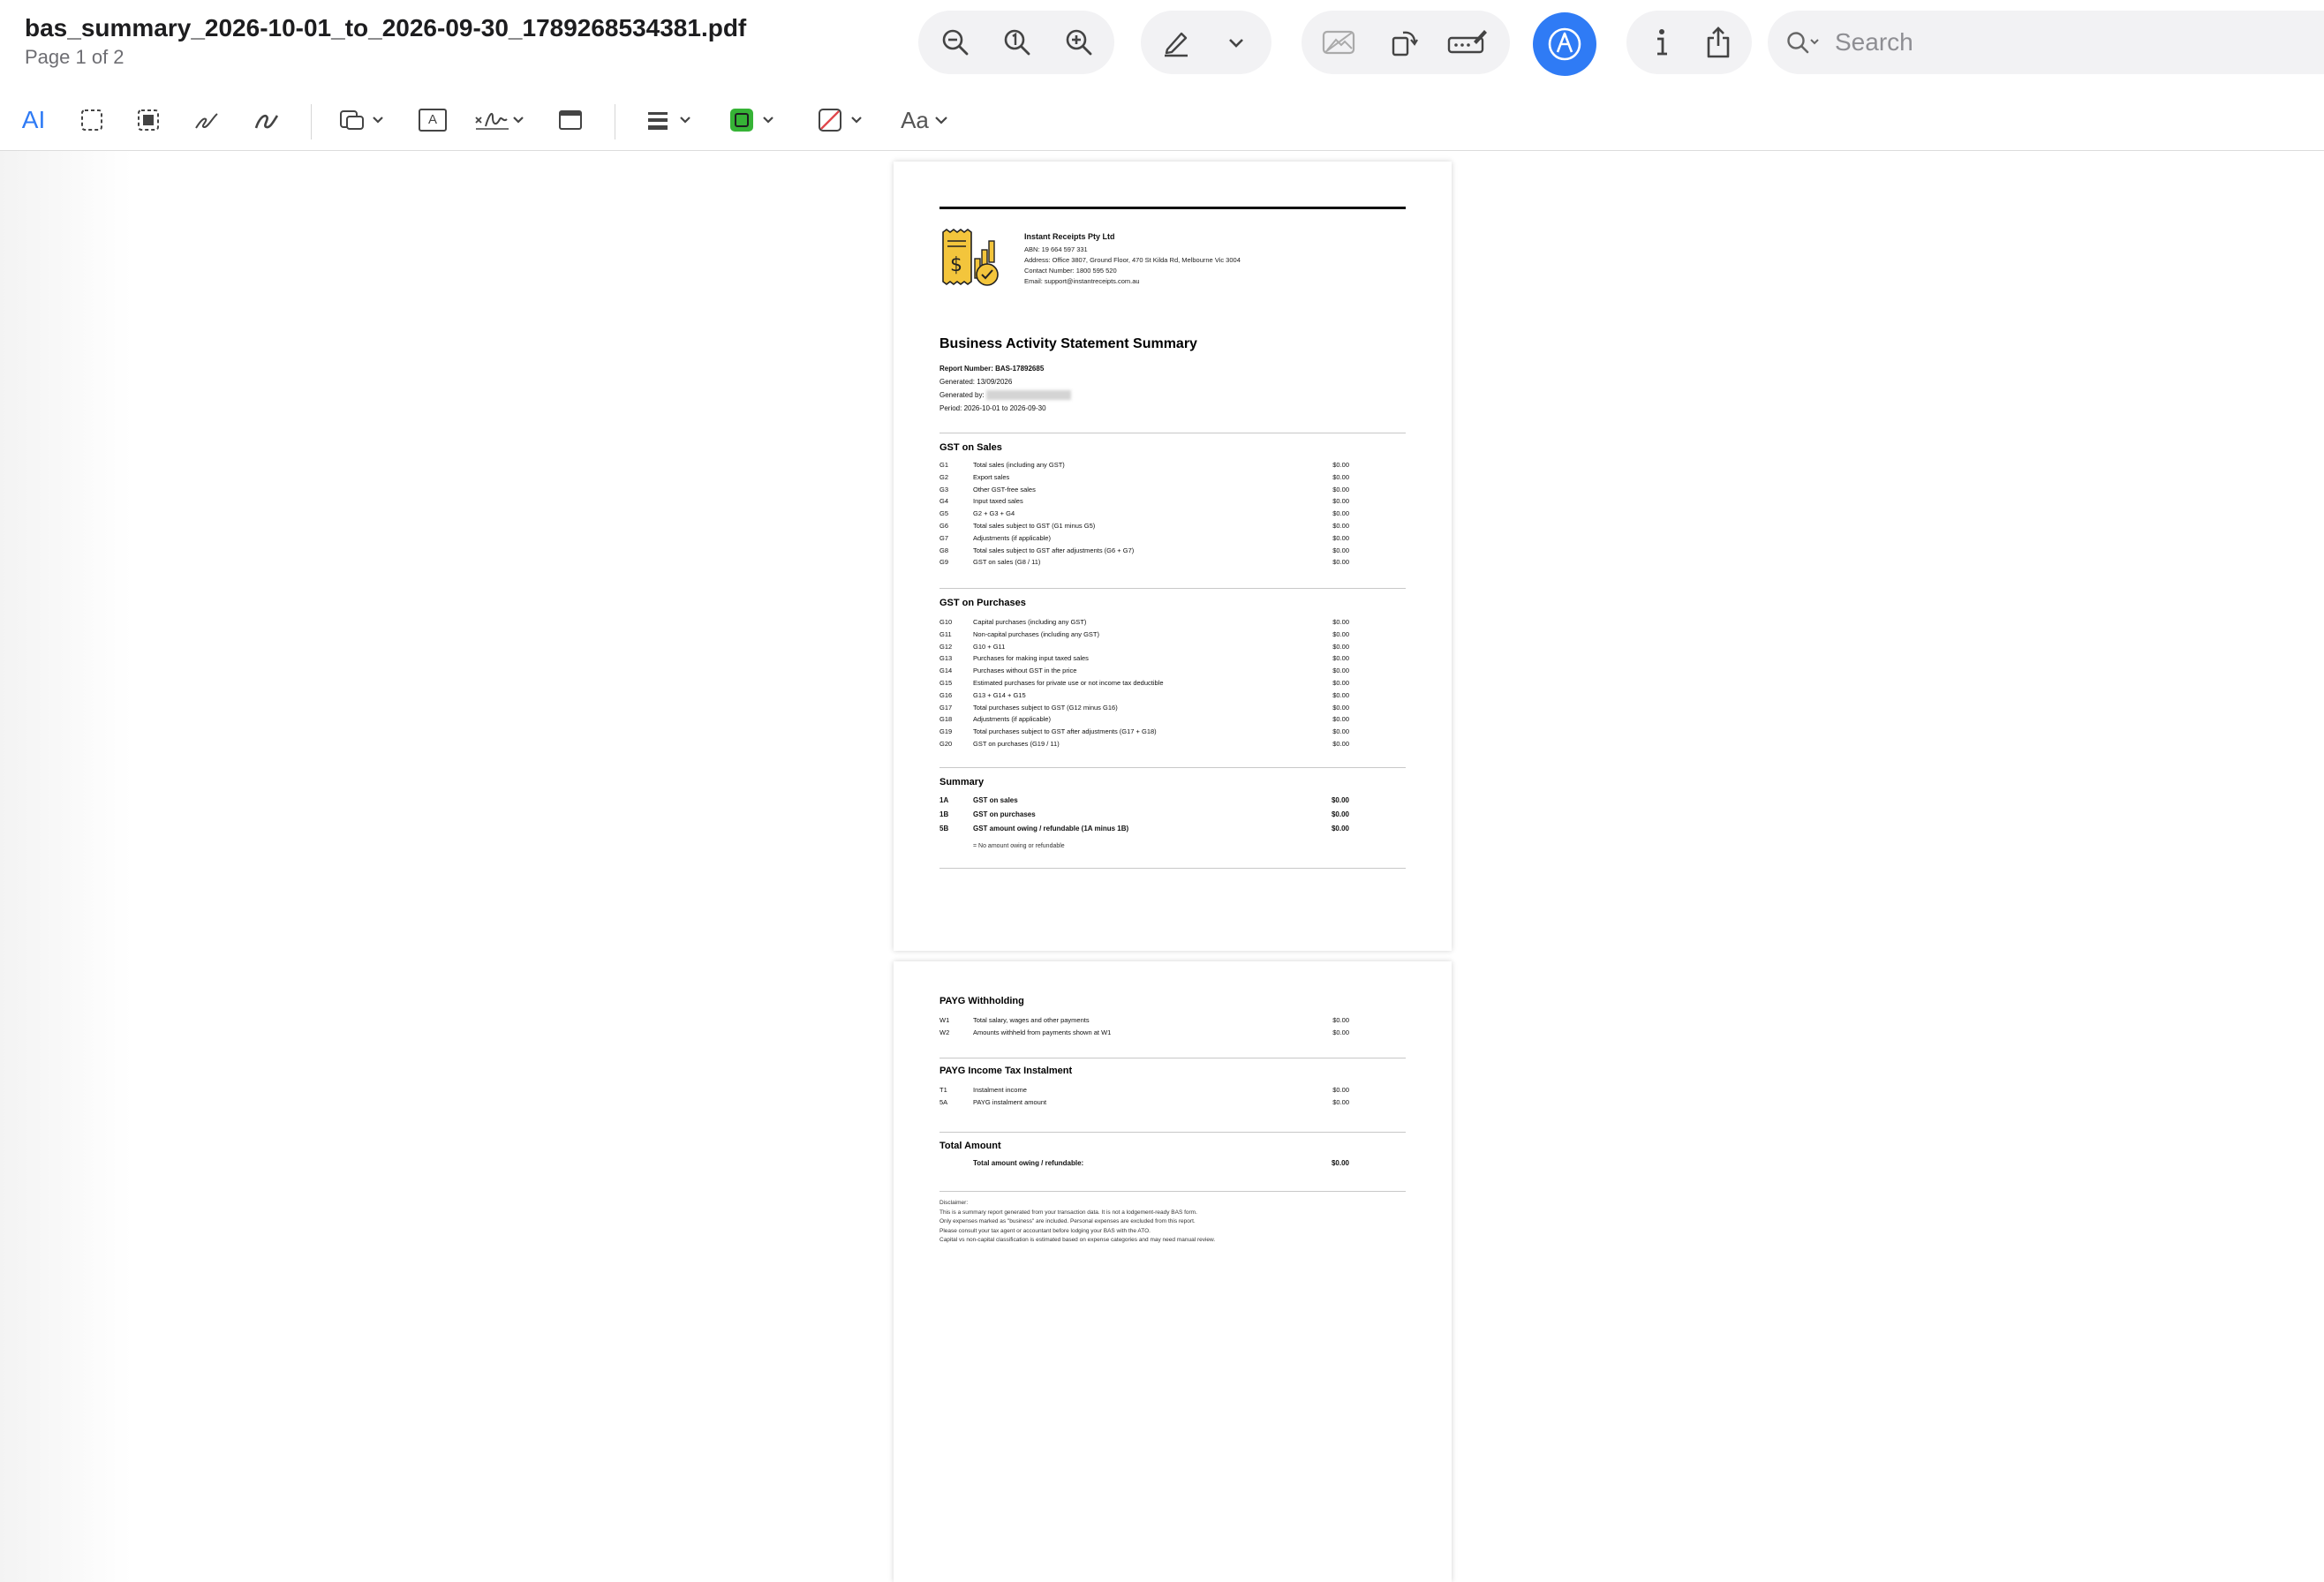 This screenshot has height=1582, width=2324. Describe the element at coordinates (1071, 271) in the screenshot. I see `company-contact: Contact Number: 1800 595 520` at that location.